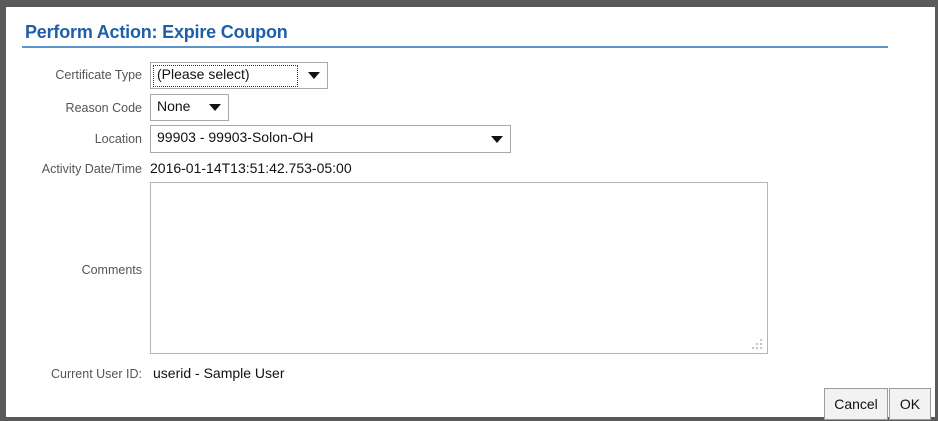 The image size is (938, 421). Describe the element at coordinates (330, 139) in the screenshot. I see `location-select: 99903 - 99903-Solon-OH` at that location.